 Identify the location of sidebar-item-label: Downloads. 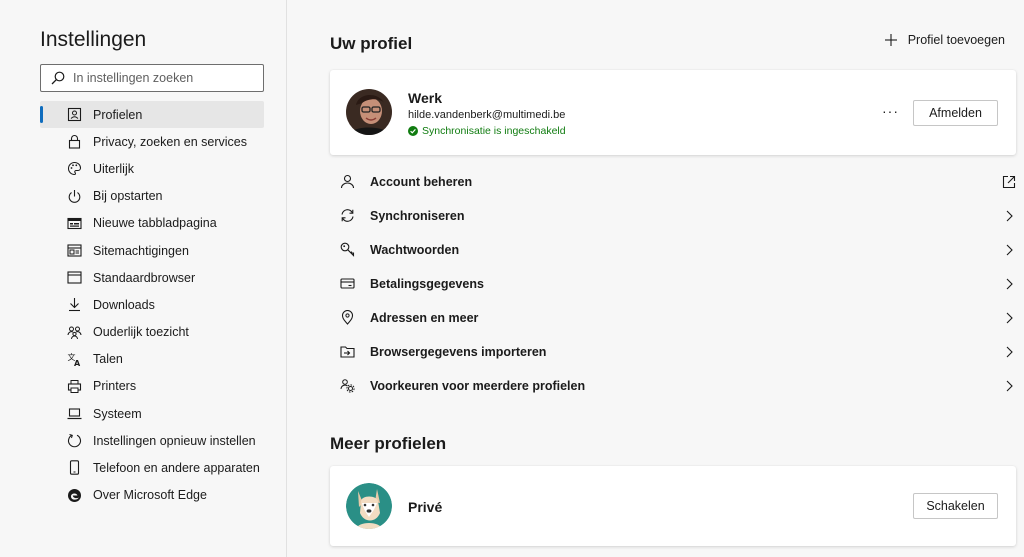
(124, 304).